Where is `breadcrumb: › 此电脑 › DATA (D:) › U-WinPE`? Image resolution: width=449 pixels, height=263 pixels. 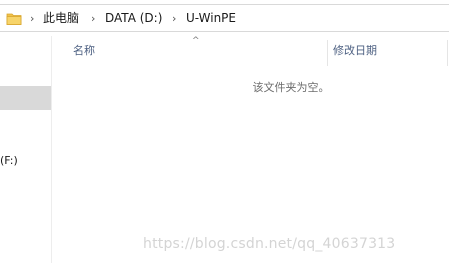
breadcrumb: › 此电脑 › DATA (D:) › U-WinPE is located at coordinates (224, 18).